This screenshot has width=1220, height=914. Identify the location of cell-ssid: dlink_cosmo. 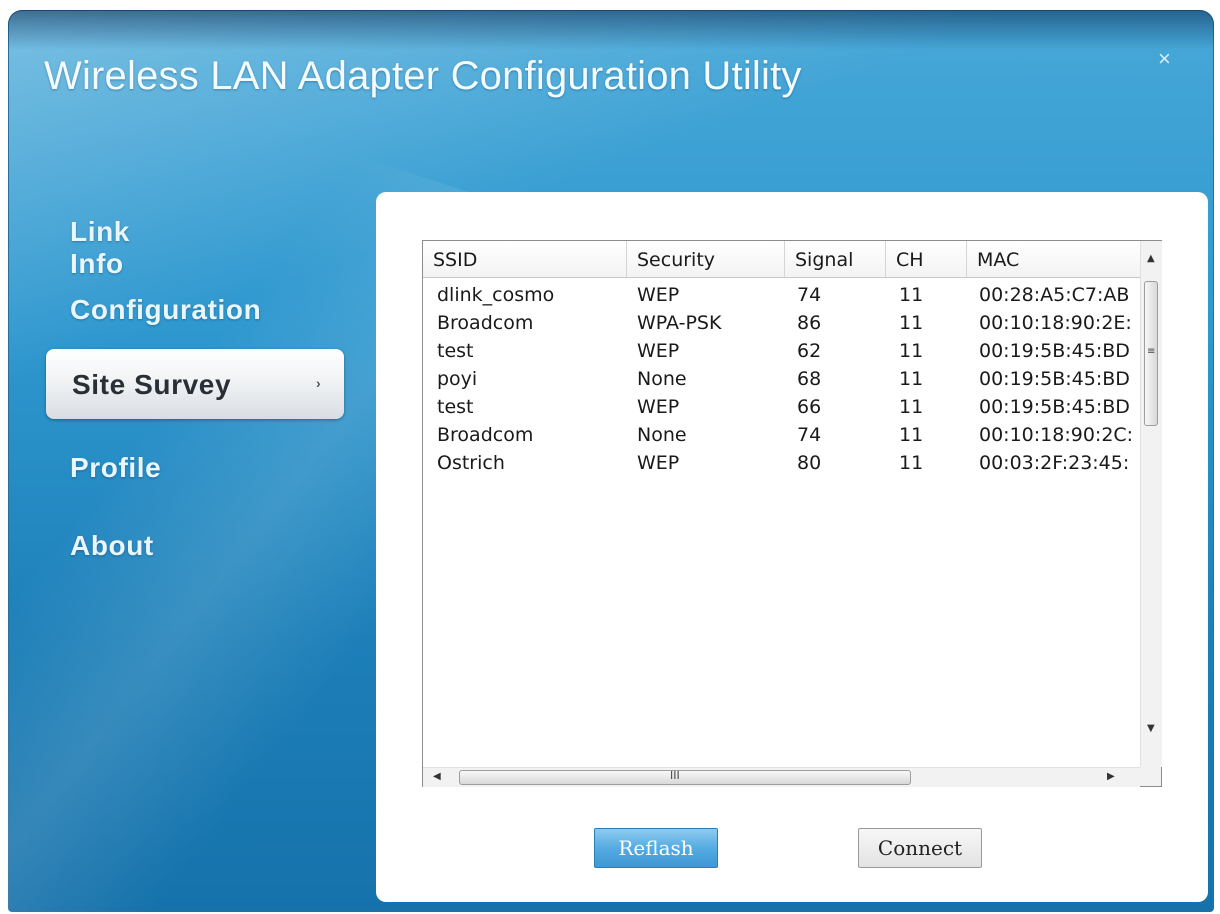
(496, 295).